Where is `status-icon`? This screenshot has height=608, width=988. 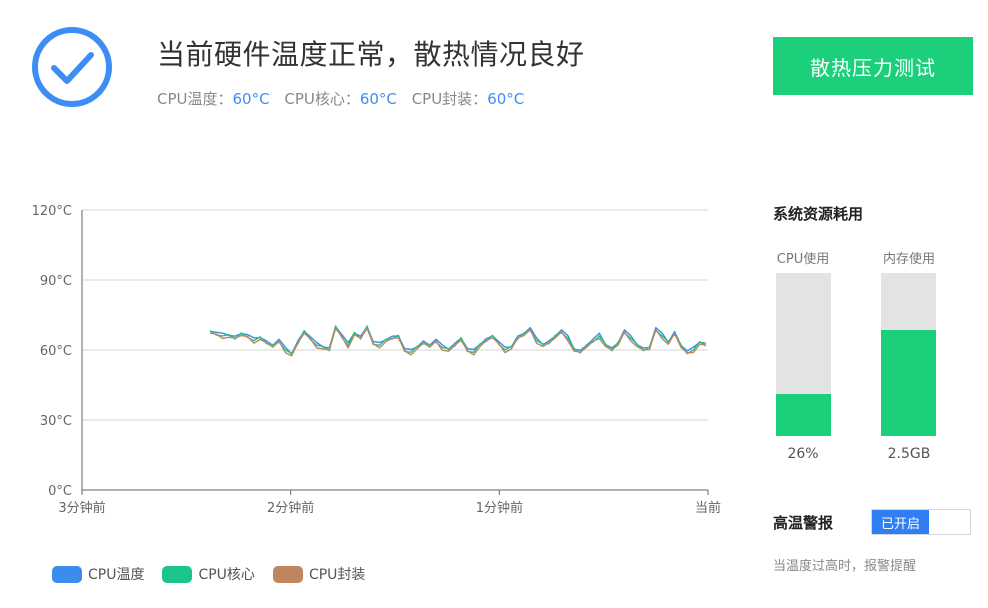
status-icon is located at coordinates (72, 67).